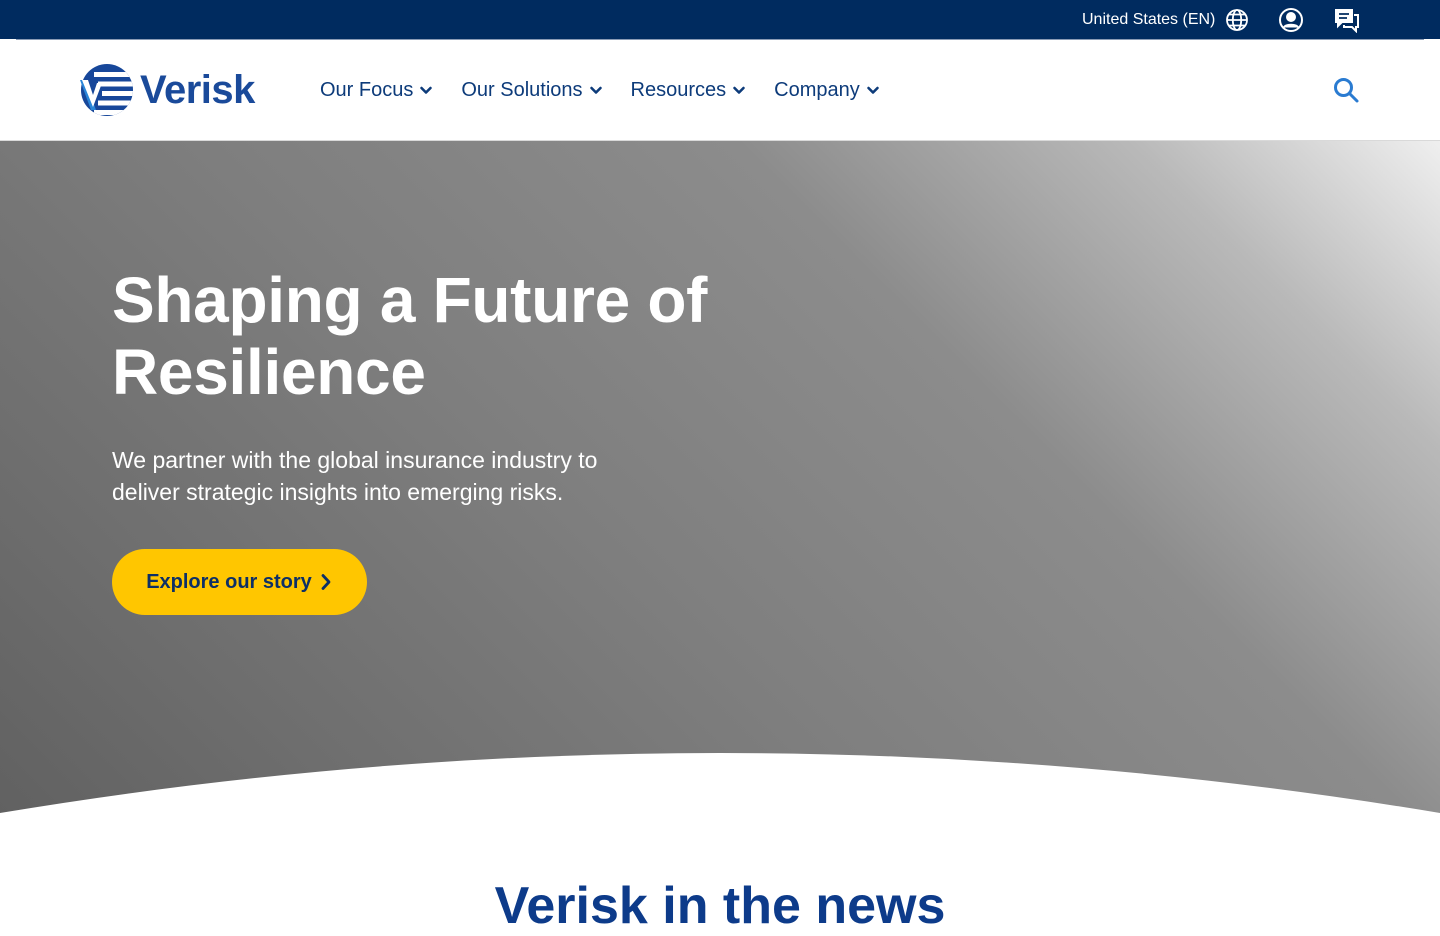 This screenshot has height=936, width=1440. I want to click on region-label: United States (EN), so click(1149, 19).